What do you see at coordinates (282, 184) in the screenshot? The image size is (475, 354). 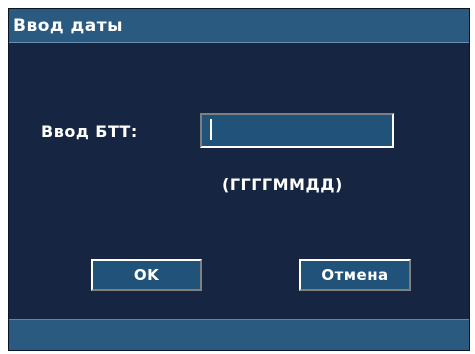 I see `date-format-hint: (ГГГГММДД)` at bounding box center [282, 184].